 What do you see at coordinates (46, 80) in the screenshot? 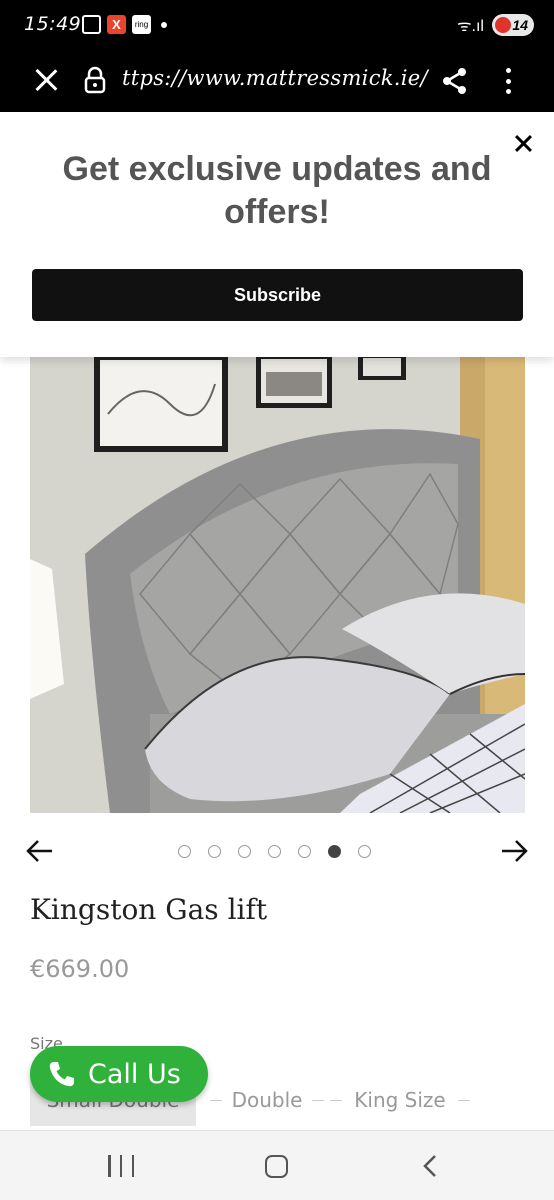
I see `close-icon` at bounding box center [46, 80].